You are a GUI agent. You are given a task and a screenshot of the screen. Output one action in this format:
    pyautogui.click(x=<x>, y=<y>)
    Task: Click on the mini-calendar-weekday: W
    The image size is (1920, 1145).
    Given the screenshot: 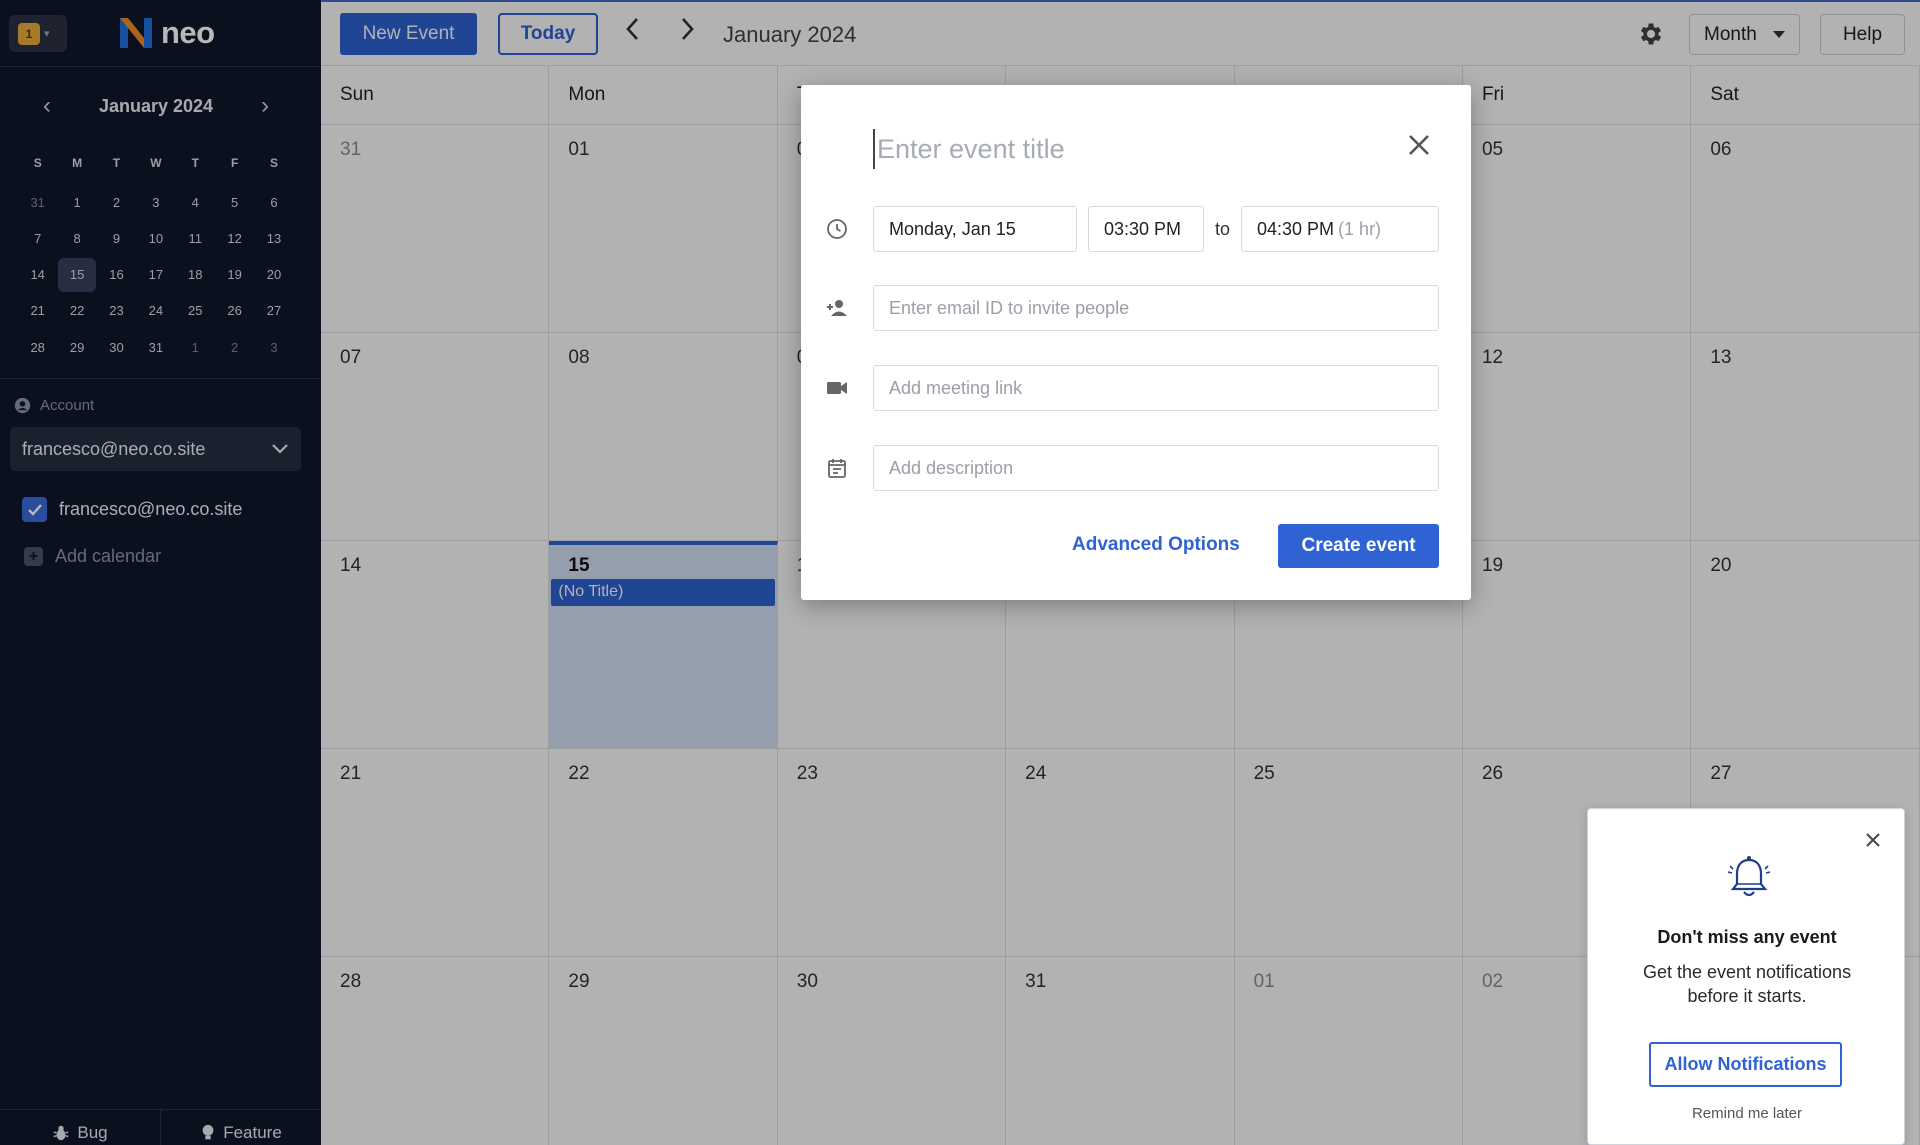 What is the action you would take?
    pyautogui.click(x=156, y=163)
    